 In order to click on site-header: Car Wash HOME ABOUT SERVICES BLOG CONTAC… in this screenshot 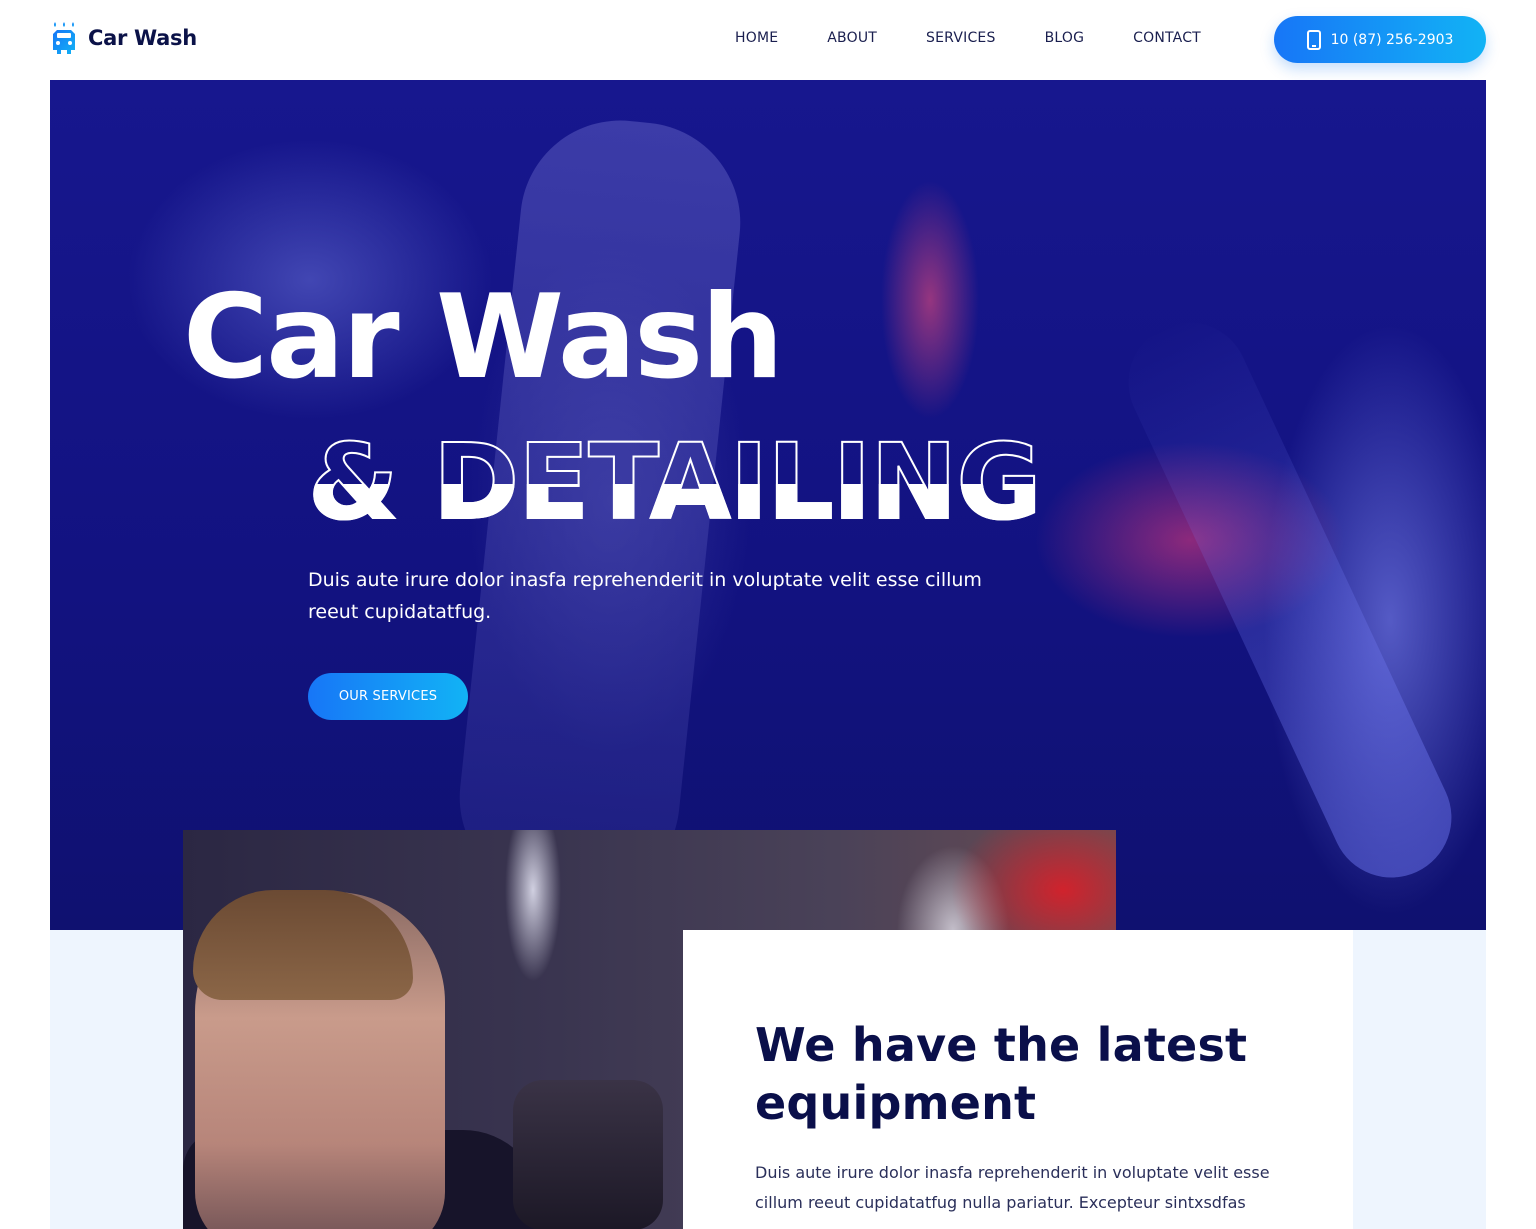, I will do `click(768, 40)`.